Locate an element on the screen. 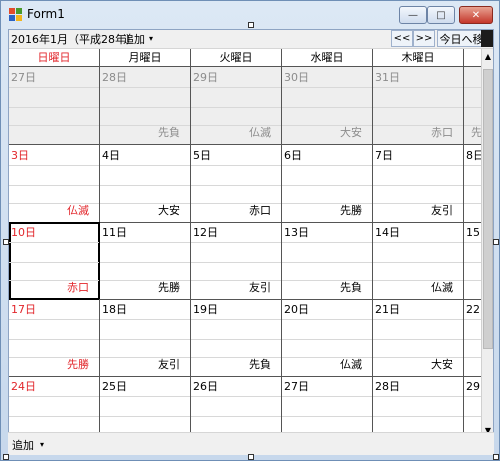 This screenshot has width=500, height=461. scroll-up-icon: ▲ is located at coordinates (487, 57).